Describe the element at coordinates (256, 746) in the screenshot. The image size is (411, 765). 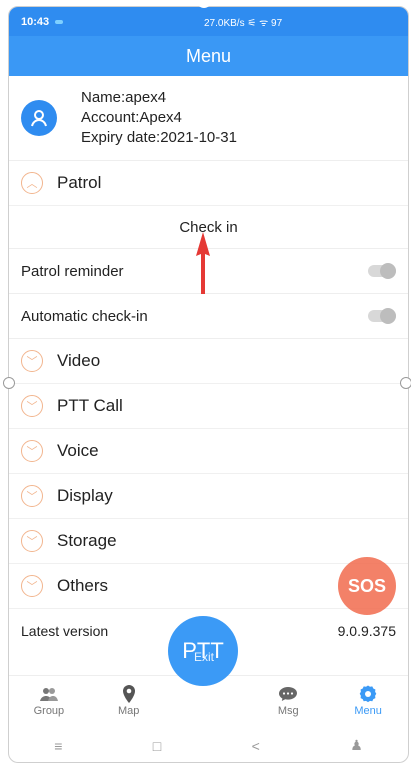
I see `nav-back-button: <` at that location.